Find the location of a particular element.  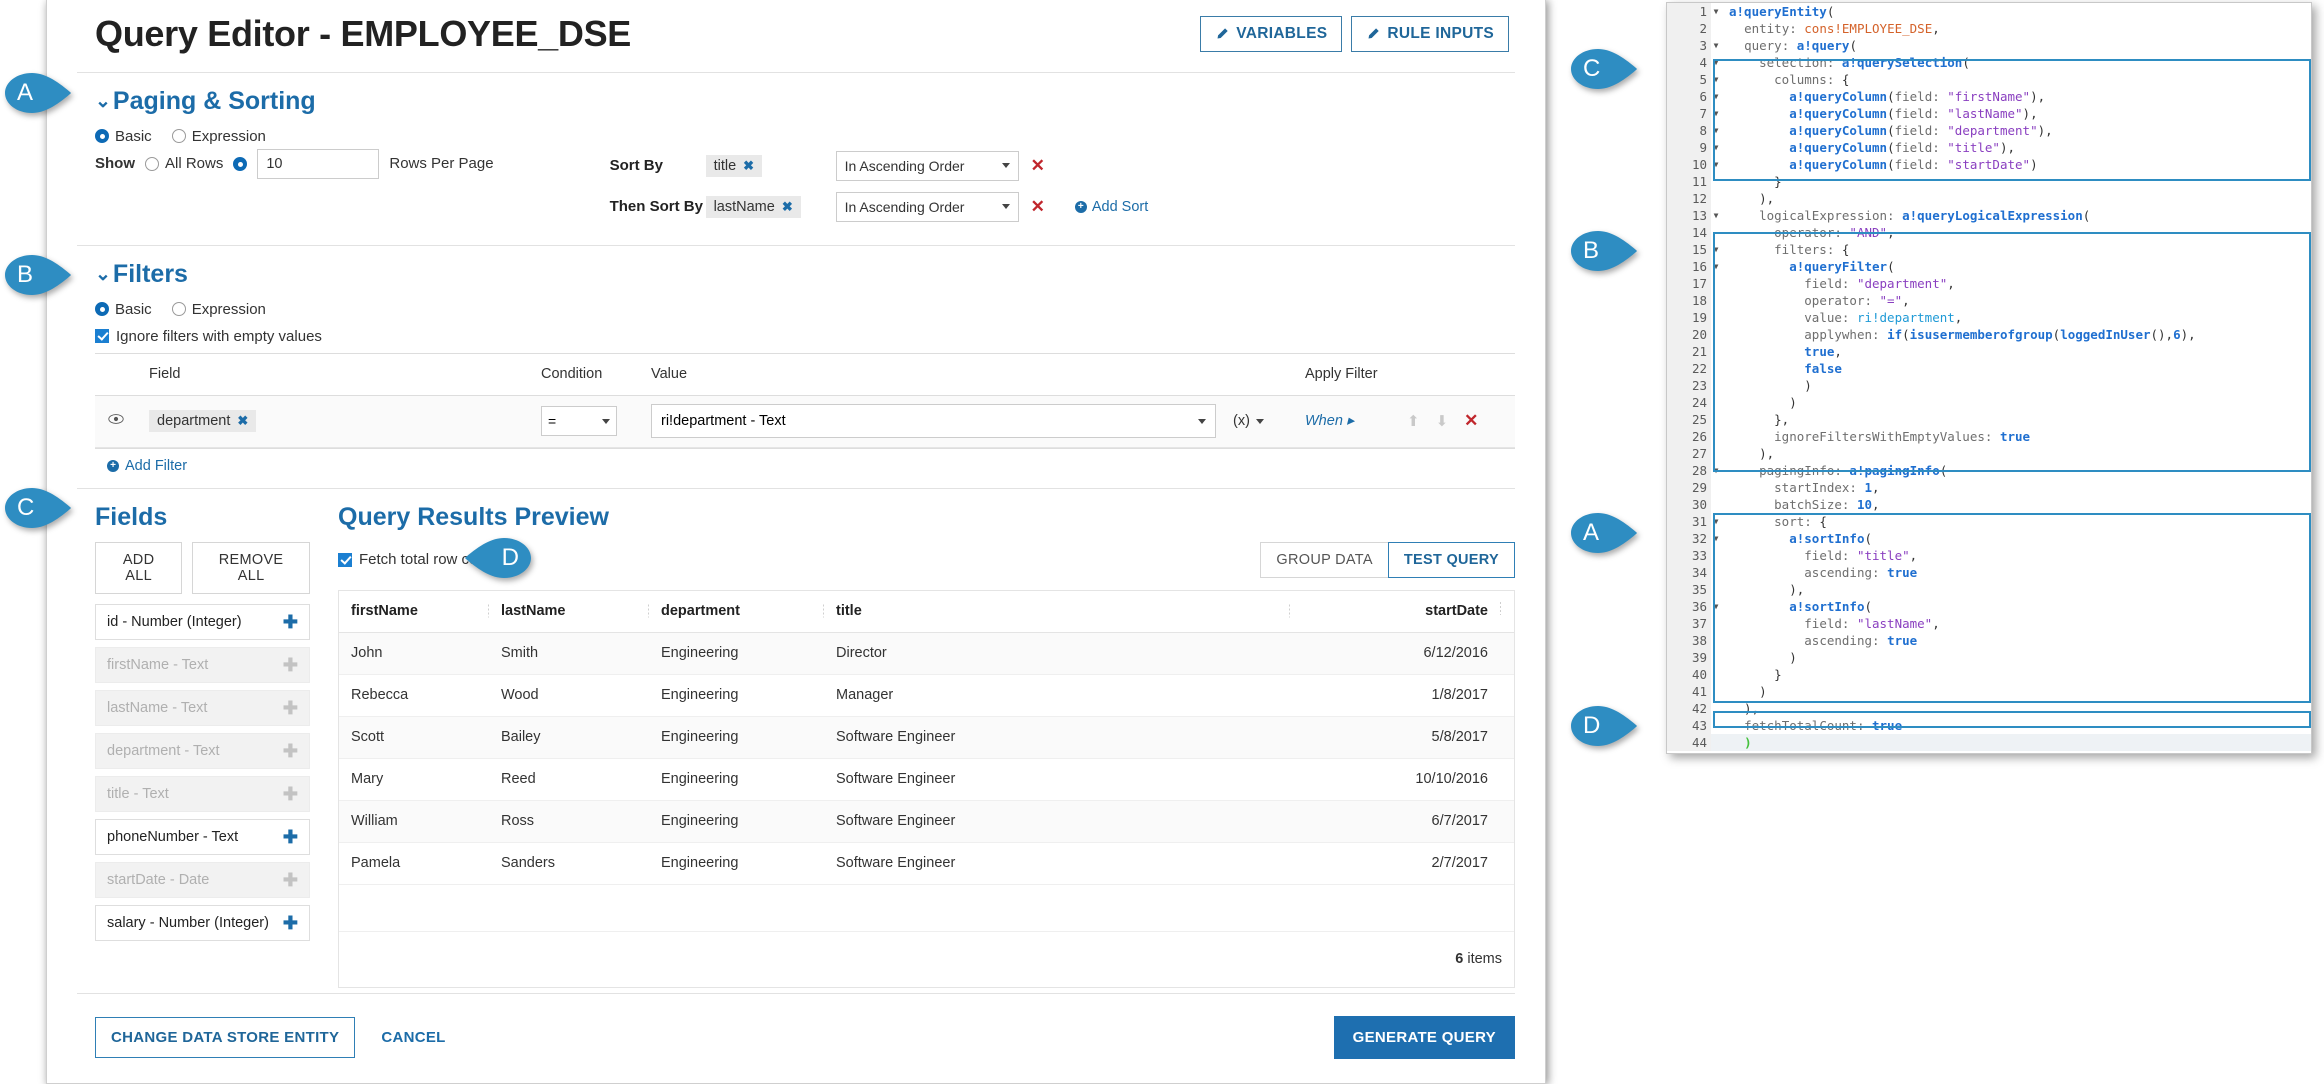

filters-mode-basic: Basic is located at coordinates (123, 309).